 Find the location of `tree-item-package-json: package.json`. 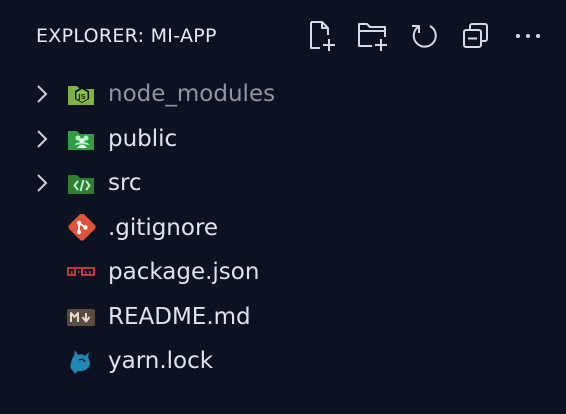

tree-item-package-json: package.json is located at coordinates (283, 272).